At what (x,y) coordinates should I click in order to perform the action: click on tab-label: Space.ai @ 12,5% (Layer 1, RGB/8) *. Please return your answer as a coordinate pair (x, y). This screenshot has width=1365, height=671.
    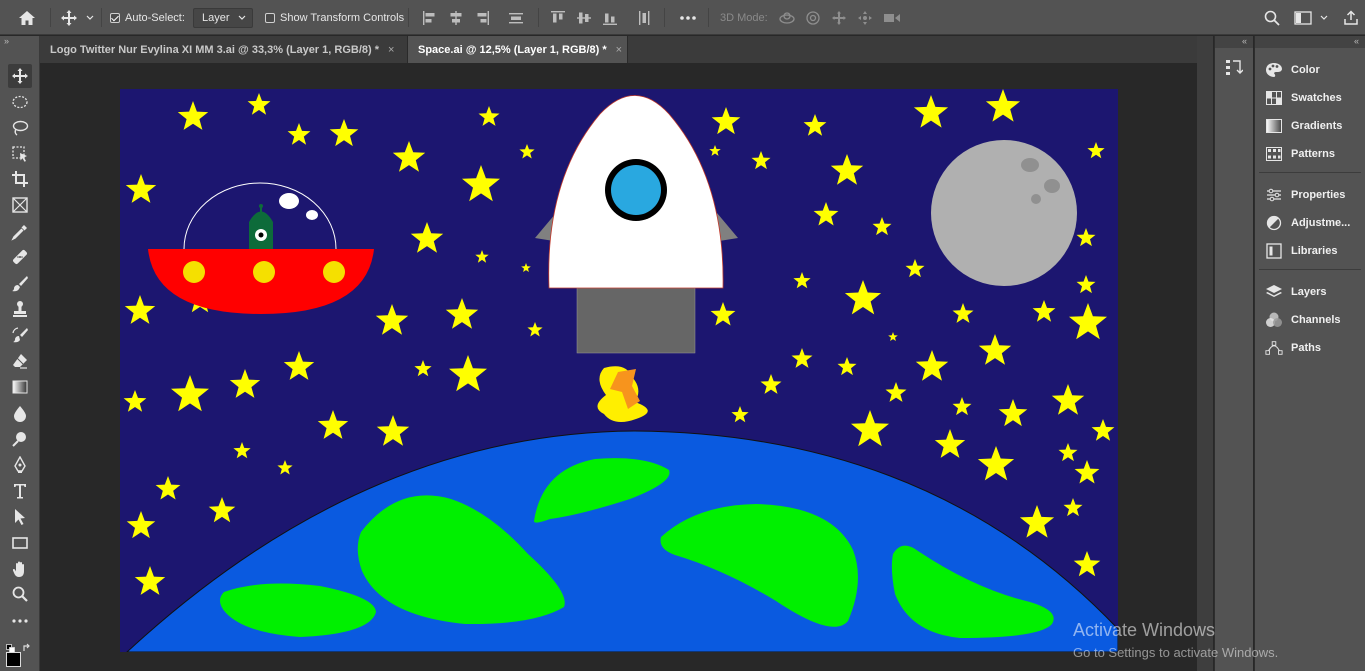
    Looking at the image, I should click on (512, 49).